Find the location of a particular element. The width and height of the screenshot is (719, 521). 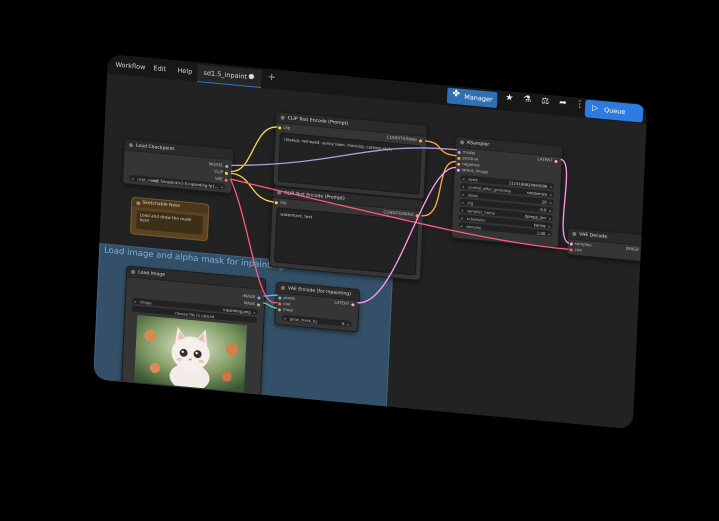

share-icon: ➦ is located at coordinates (563, 103).